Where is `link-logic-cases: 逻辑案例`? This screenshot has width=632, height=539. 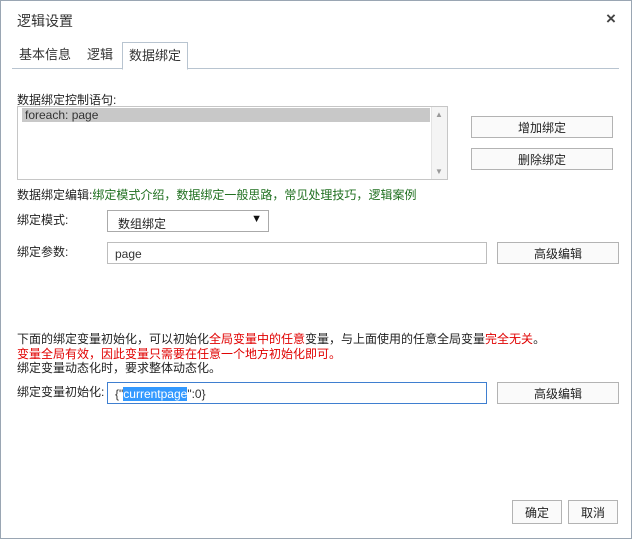 link-logic-cases: 逻辑案例 is located at coordinates (392, 195).